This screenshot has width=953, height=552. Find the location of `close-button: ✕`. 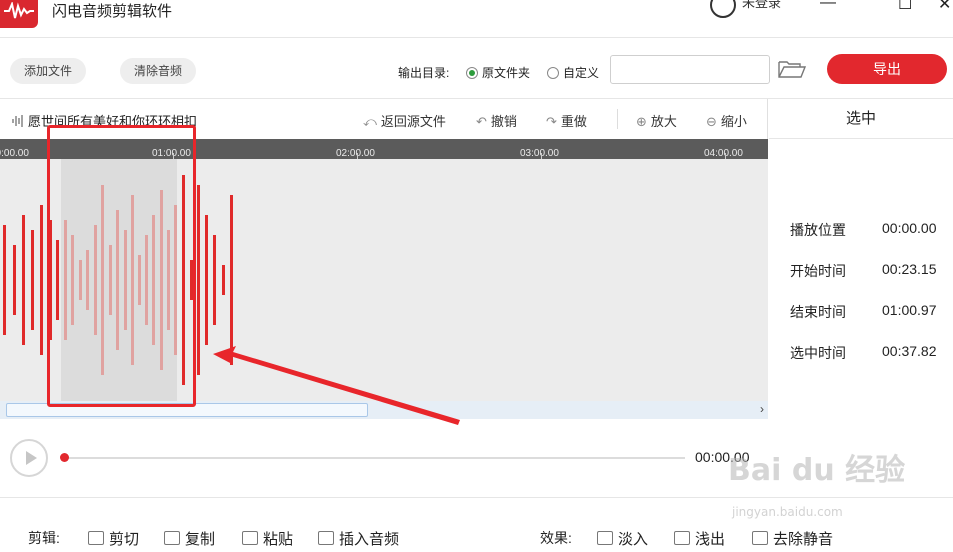

close-button: ✕ is located at coordinates (944, 7).